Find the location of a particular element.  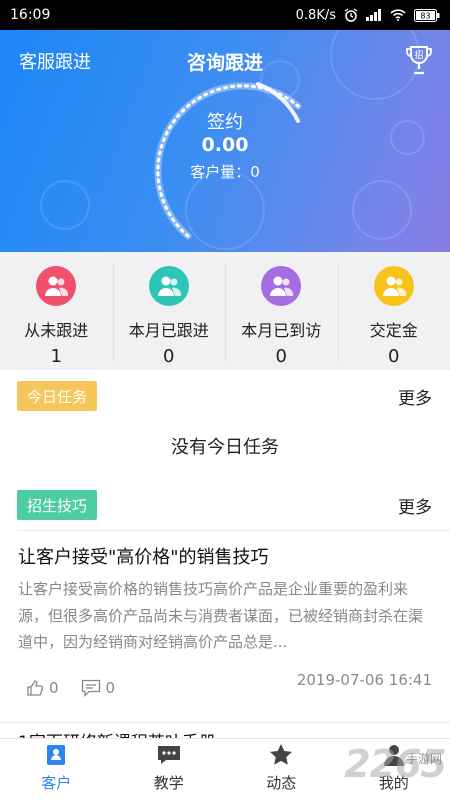

stat-label: 本月已到访 is located at coordinates (281, 330).